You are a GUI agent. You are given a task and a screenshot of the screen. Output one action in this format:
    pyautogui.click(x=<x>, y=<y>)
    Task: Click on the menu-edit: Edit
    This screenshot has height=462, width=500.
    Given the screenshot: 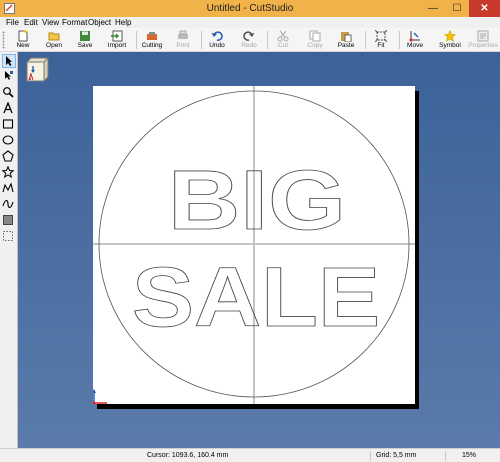 What is the action you would take?
    pyautogui.click(x=31, y=22)
    